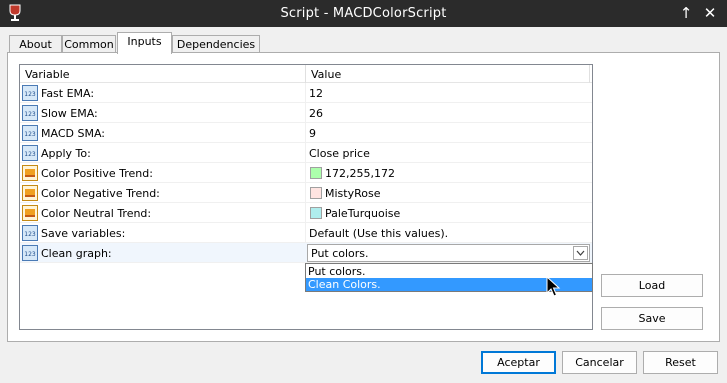  I want to click on grid-row-fast-ema: 123 Fast EMA: 12, so click(306, 93).